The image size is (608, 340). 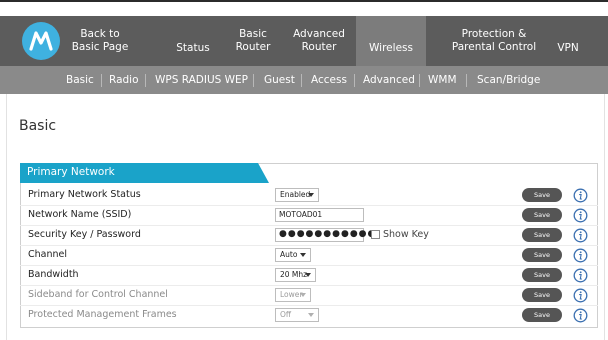 I want to click on settings-row-network-name: Network Name (SSID) MOTOAD01 Save, so click(x=309, y=216).